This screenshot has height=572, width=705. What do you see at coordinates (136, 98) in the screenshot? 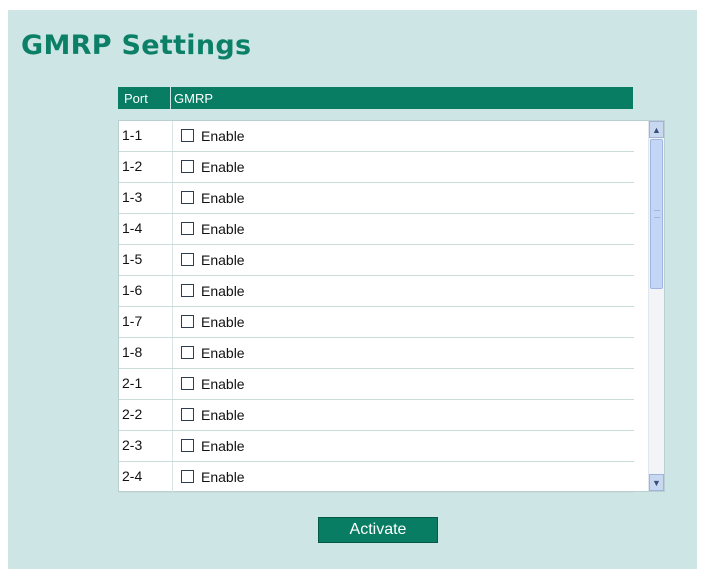
I see `port-column-header: Port` at bounding box center [136, 98].